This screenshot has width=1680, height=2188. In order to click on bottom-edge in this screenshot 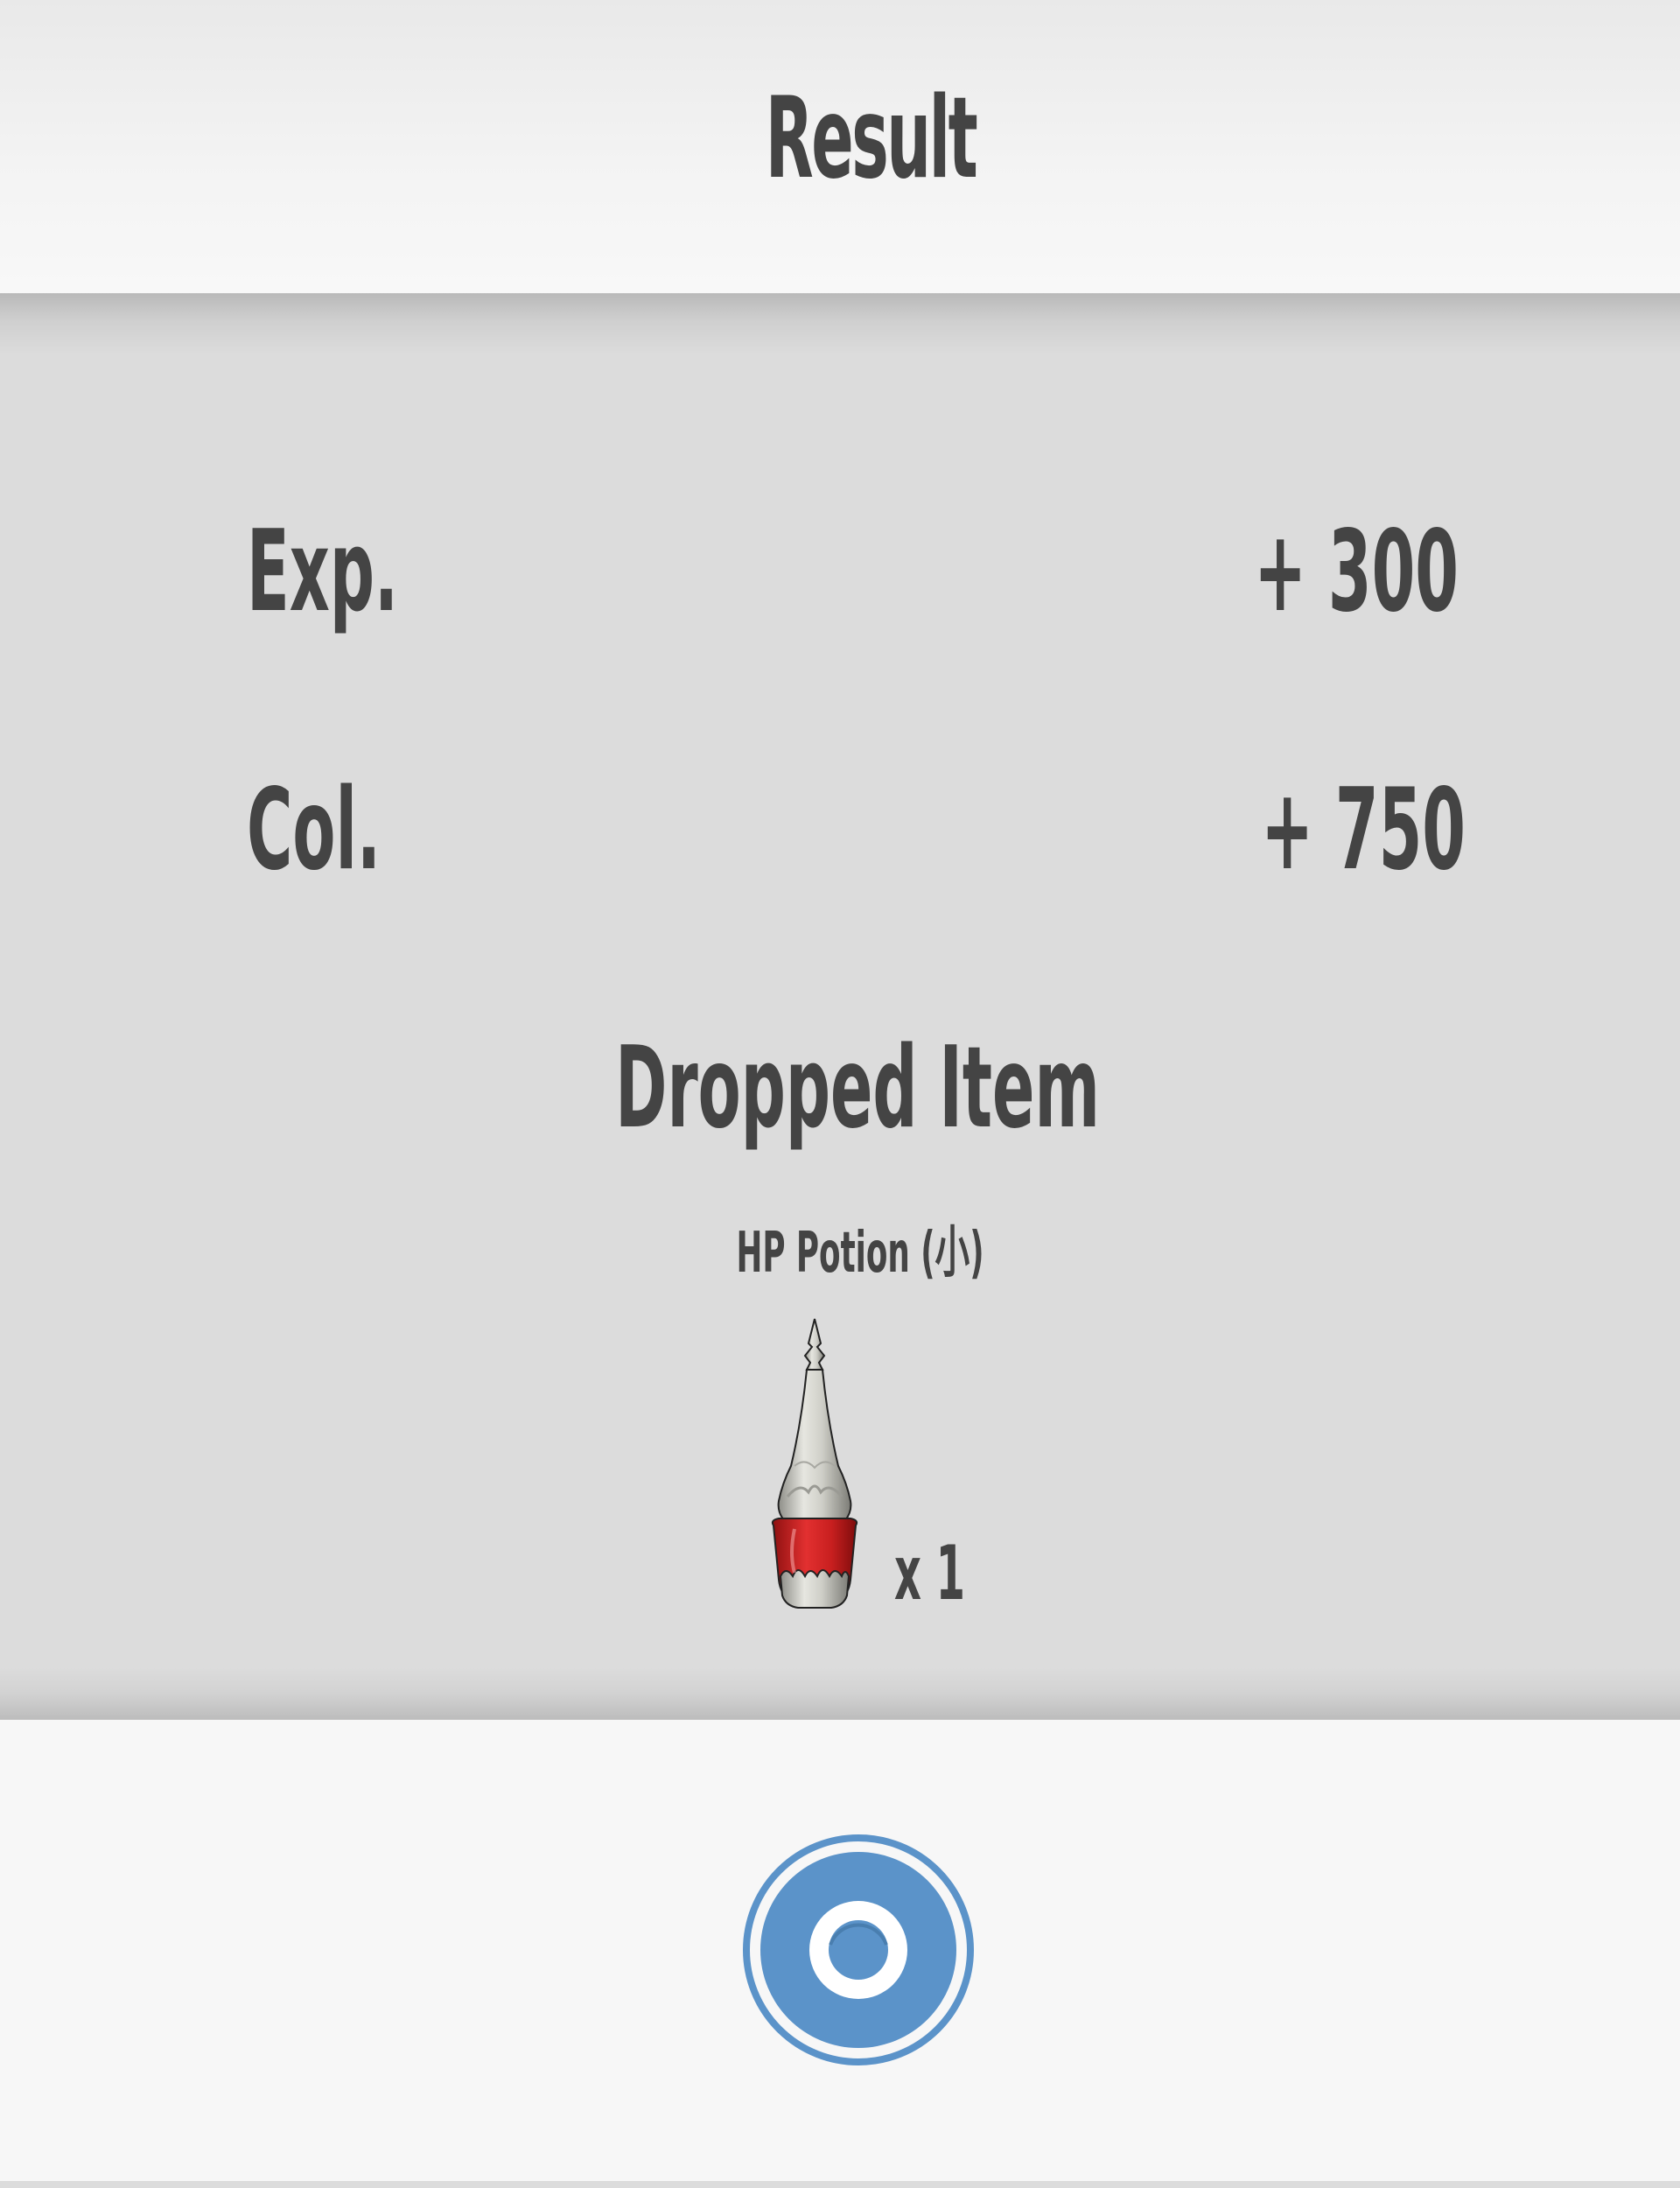, I will do `click(840, 2184)`.